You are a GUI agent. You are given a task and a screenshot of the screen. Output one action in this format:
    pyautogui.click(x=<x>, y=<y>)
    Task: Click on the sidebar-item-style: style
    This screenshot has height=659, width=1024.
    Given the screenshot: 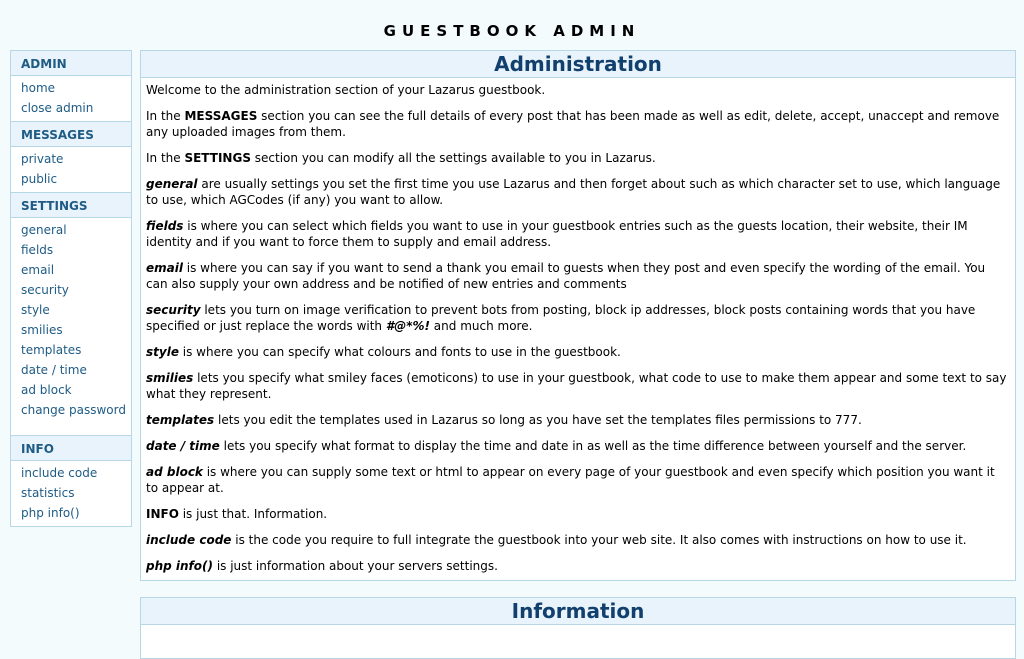 What is the action you would take?
    pyautogui.click(x=71, y=310)
    